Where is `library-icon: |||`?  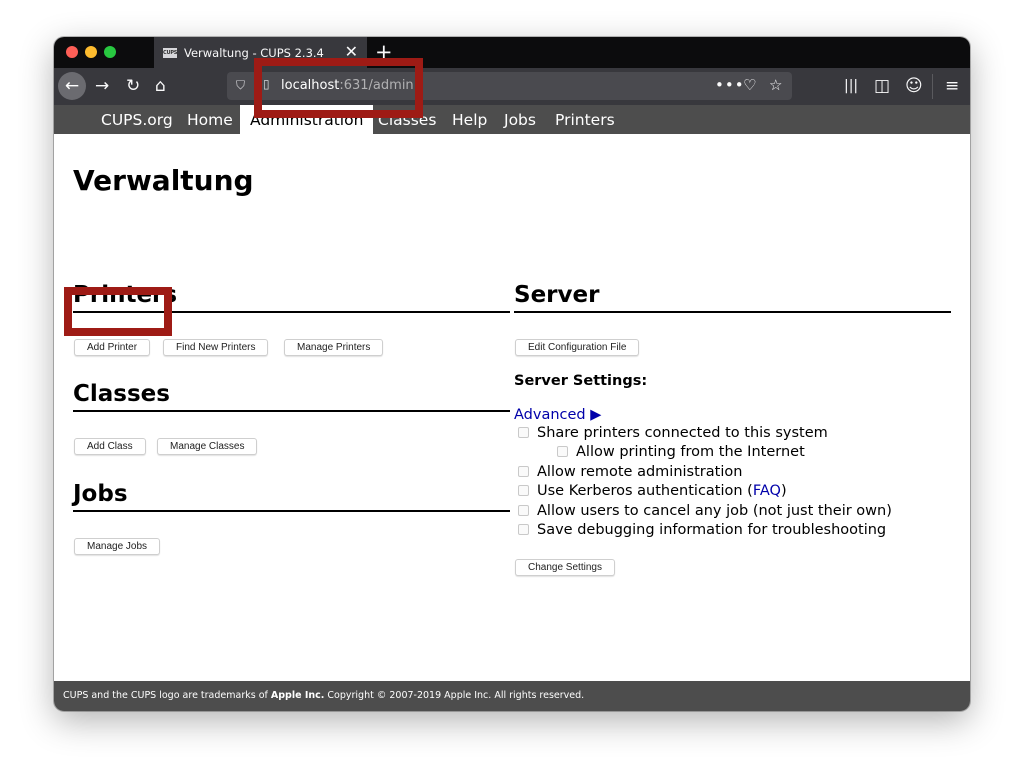
library-icon: ||| is located at coordinates (851, 86).